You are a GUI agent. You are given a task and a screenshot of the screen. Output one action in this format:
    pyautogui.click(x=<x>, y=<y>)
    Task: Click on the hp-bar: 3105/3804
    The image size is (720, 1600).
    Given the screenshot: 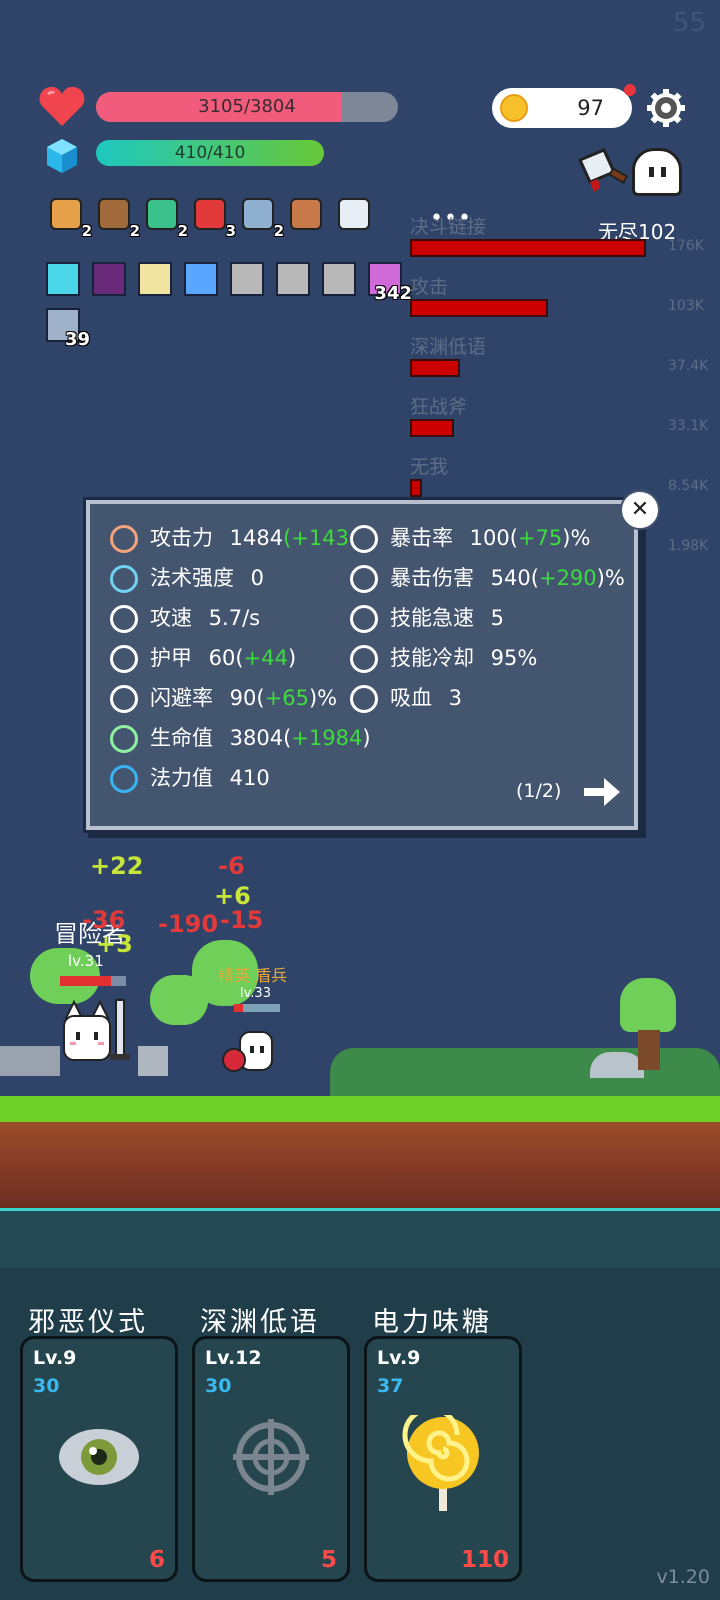 What is the action you would take?
    pyautogui.click(x=247, y=107)
    